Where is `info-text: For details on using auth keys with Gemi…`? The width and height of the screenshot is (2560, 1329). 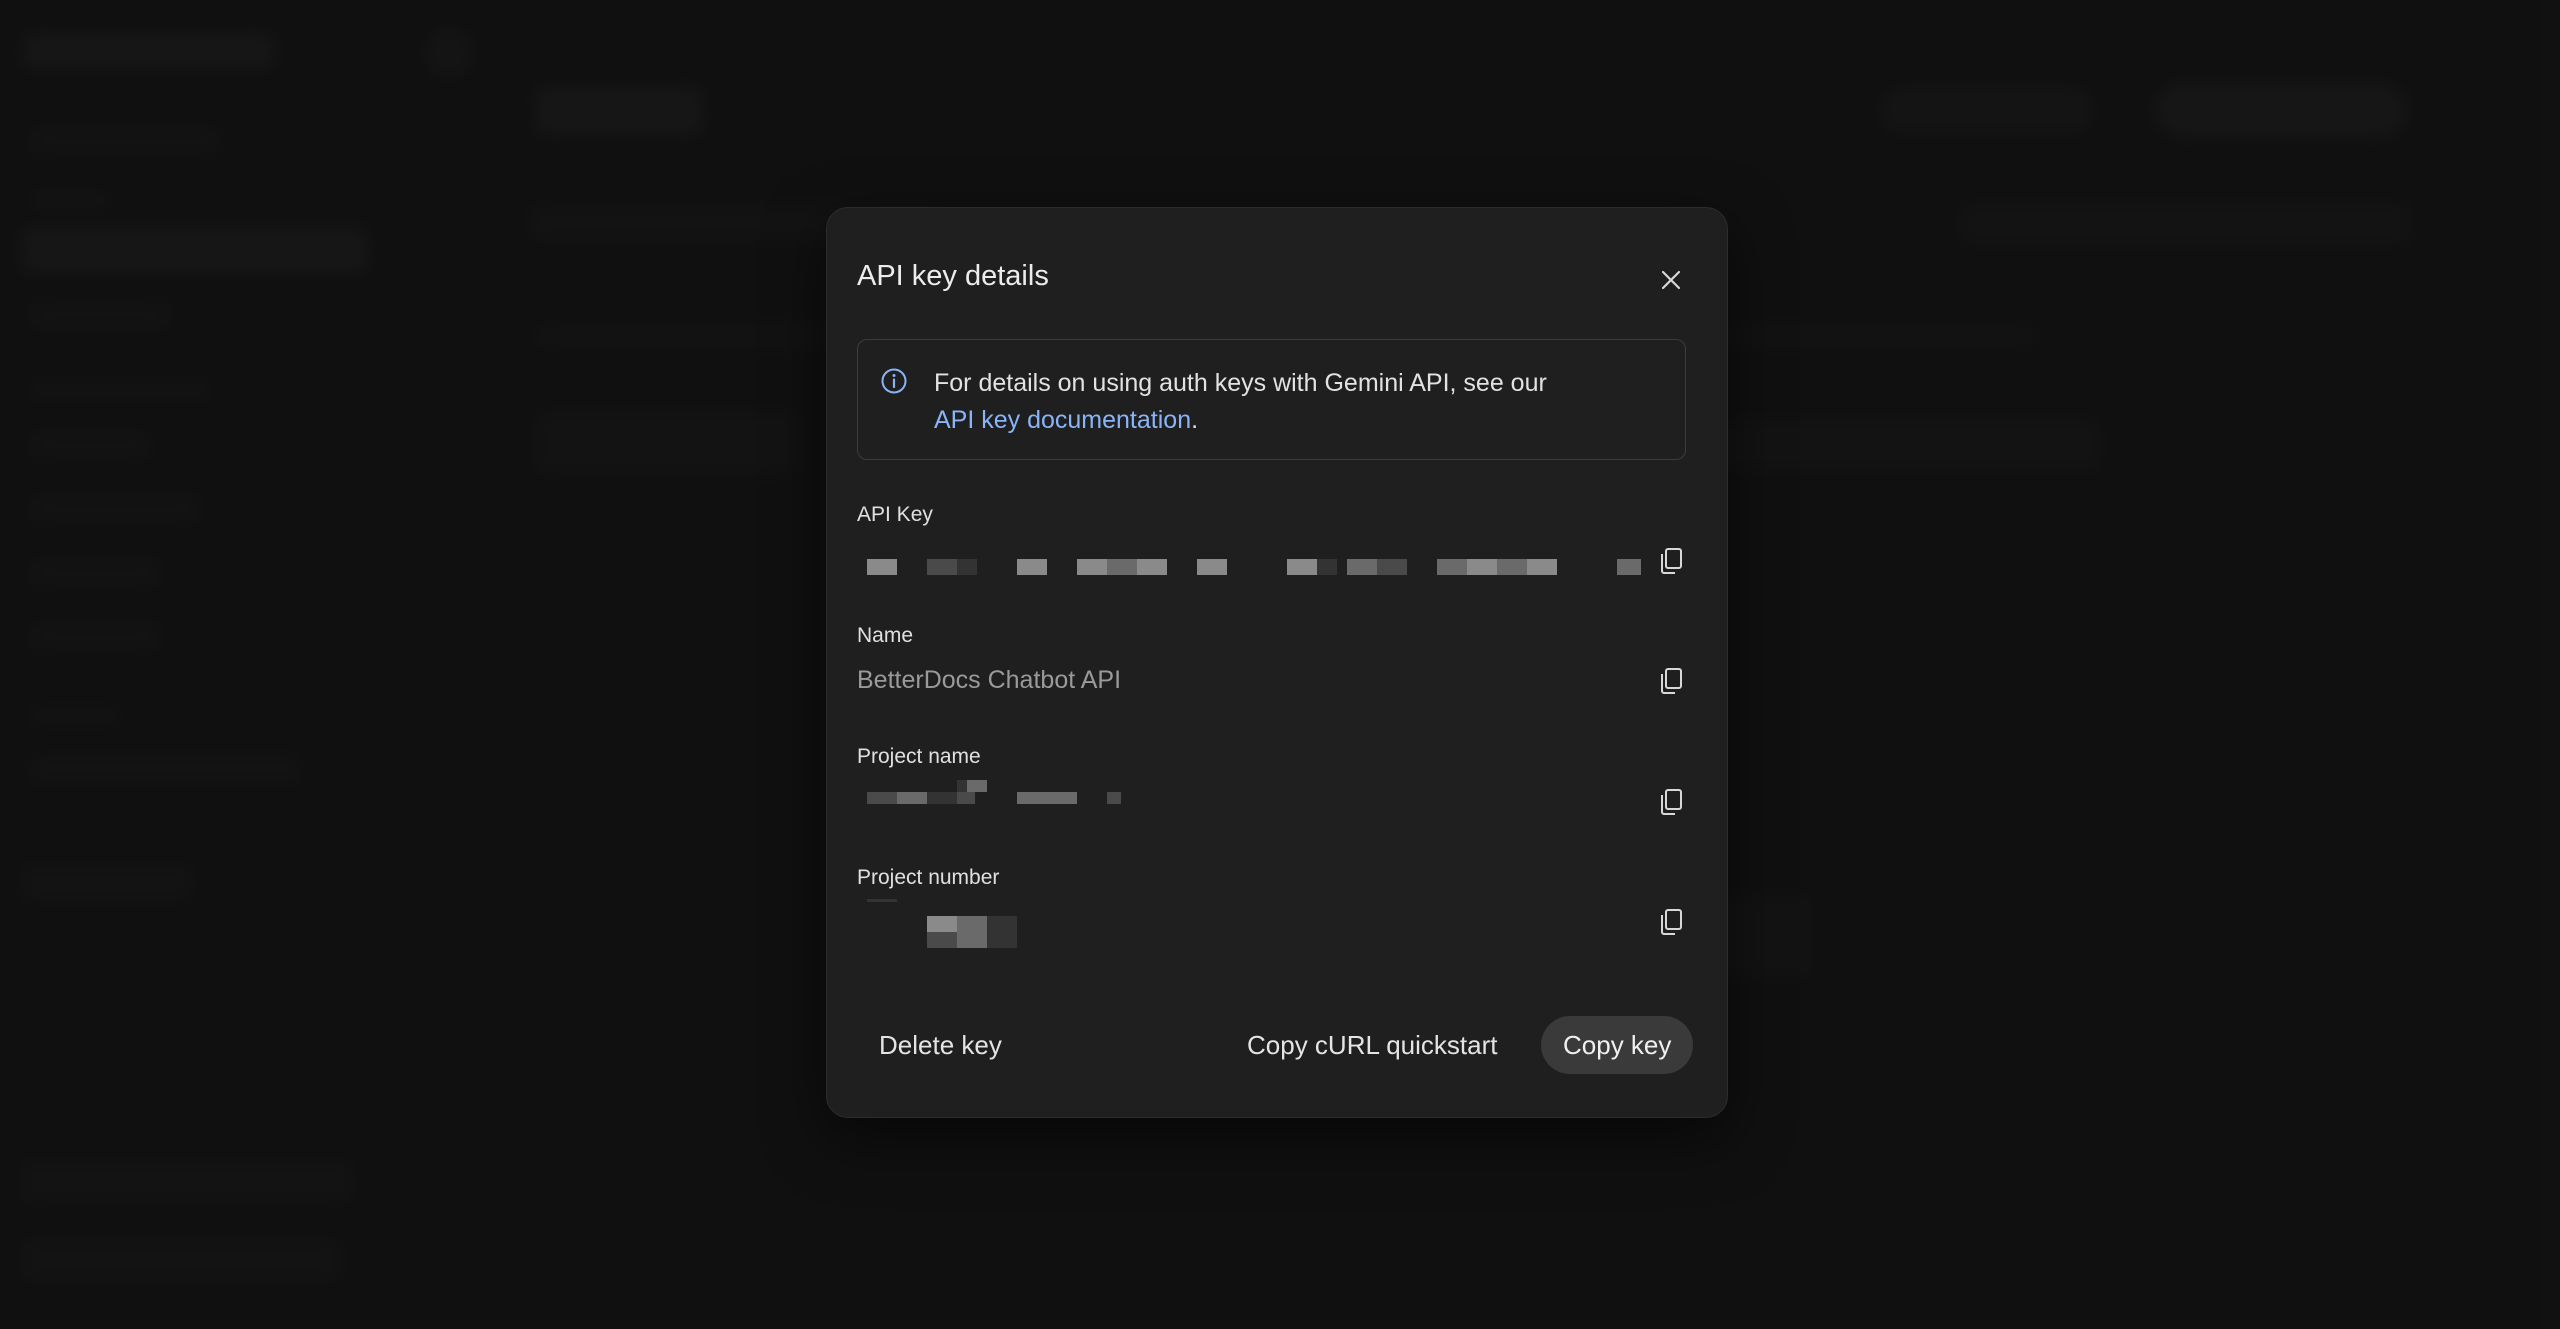 info-text: For details on using auth keys with Gemi… is located at coordinates (1294, 402).